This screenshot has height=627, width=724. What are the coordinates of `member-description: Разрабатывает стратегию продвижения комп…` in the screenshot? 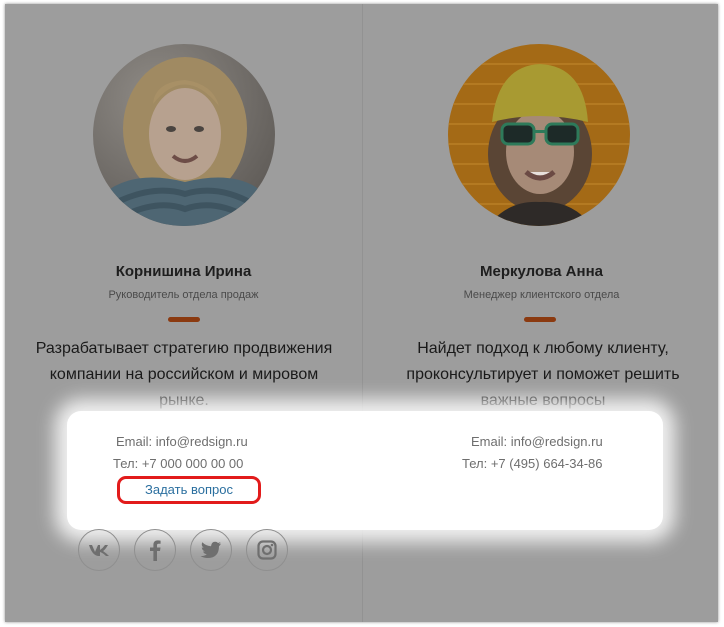 It's located at (184, 374).